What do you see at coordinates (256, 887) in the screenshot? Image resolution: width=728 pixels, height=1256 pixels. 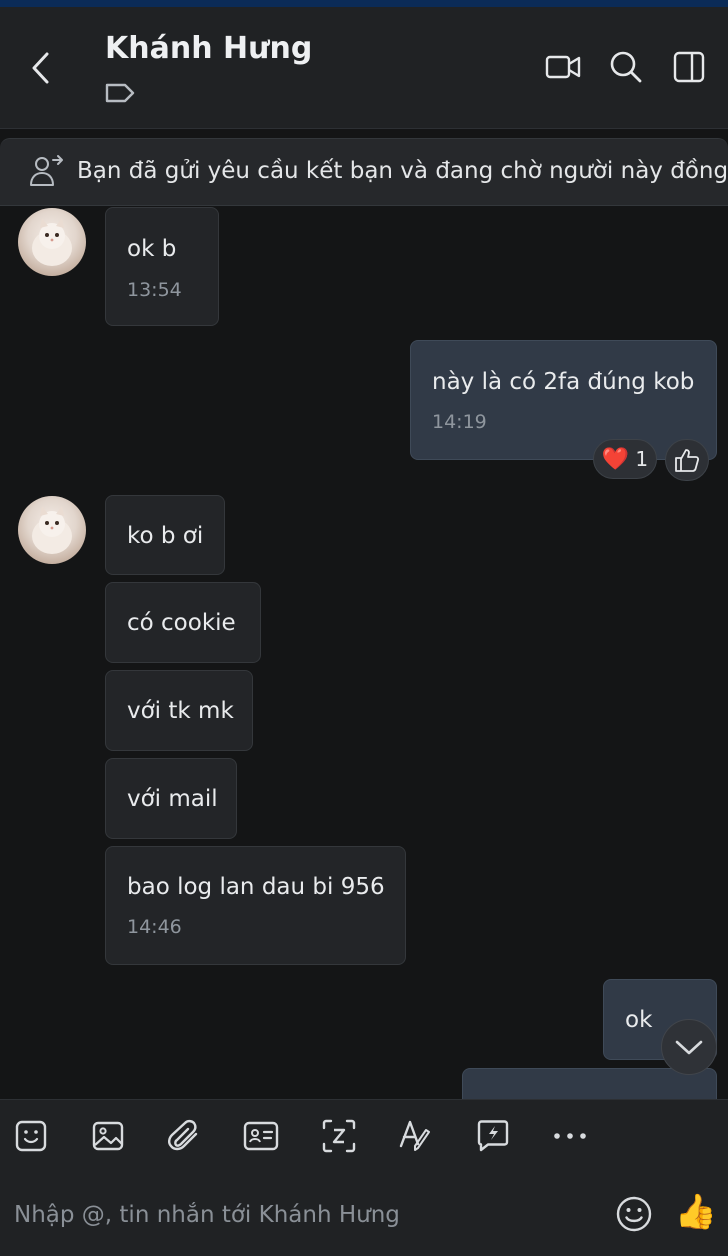 I see `message-text: bao log lan dau bi 956` at bounding box center [256, 887].